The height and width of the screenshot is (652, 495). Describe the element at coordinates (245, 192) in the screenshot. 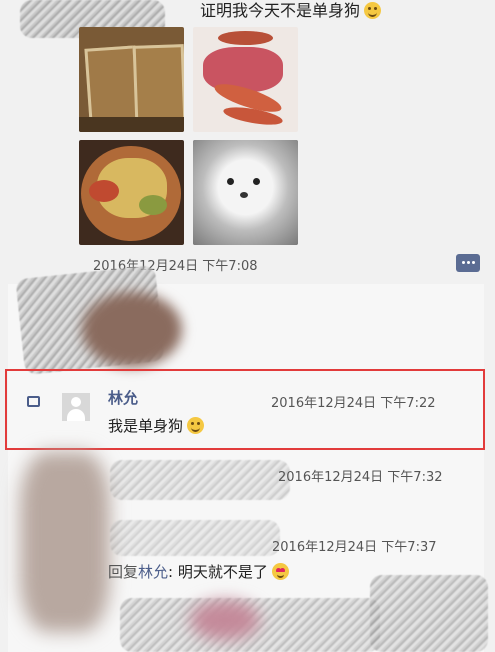

I see `photo-white-puppy` at that location.